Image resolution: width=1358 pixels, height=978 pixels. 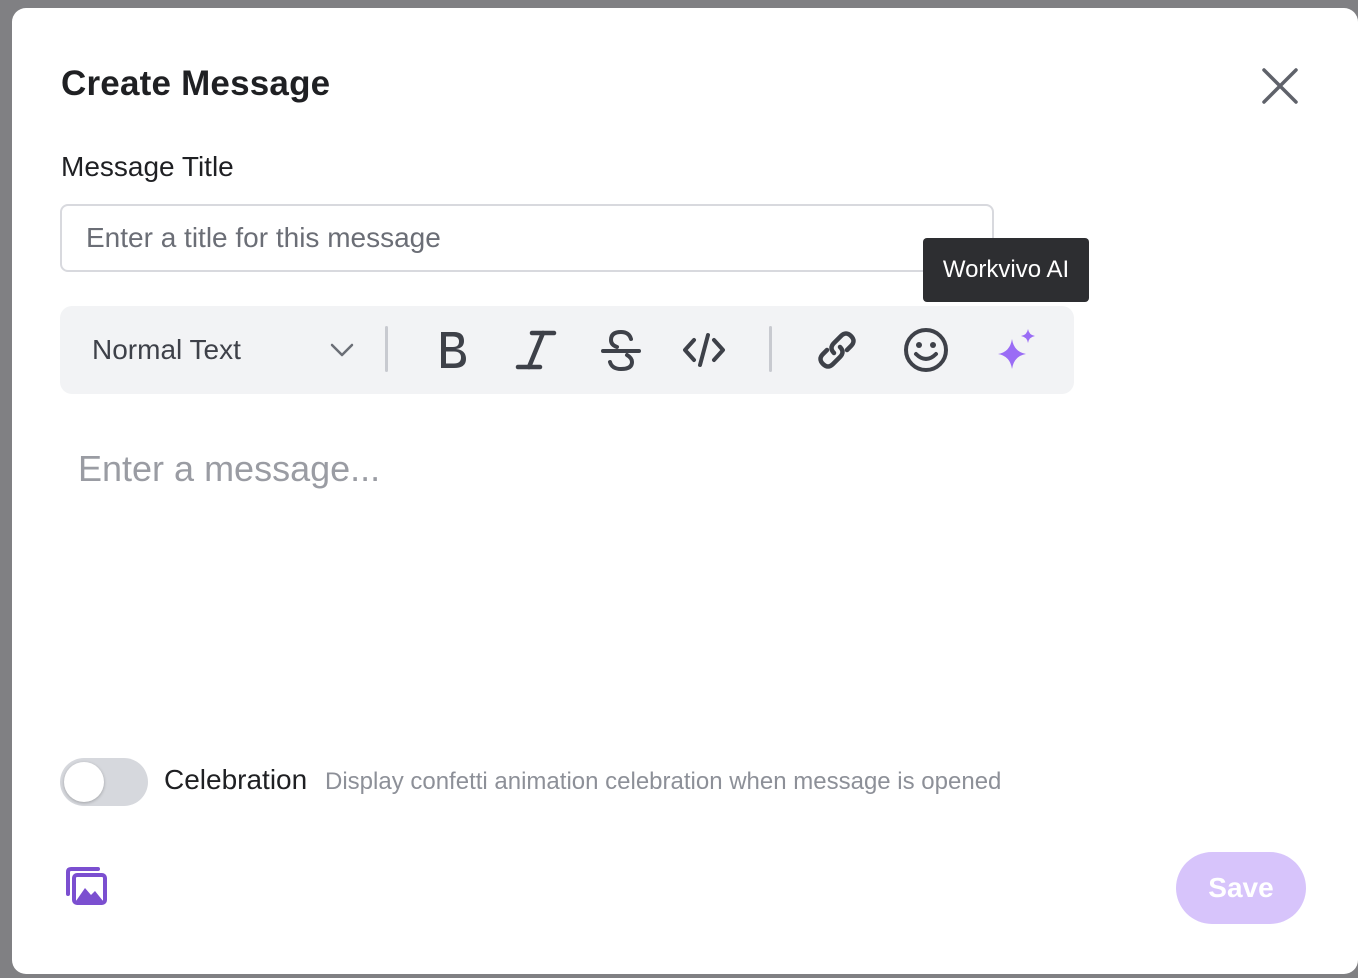 I want to click on celebration-label: Celebration, so click(x=236, y=779).